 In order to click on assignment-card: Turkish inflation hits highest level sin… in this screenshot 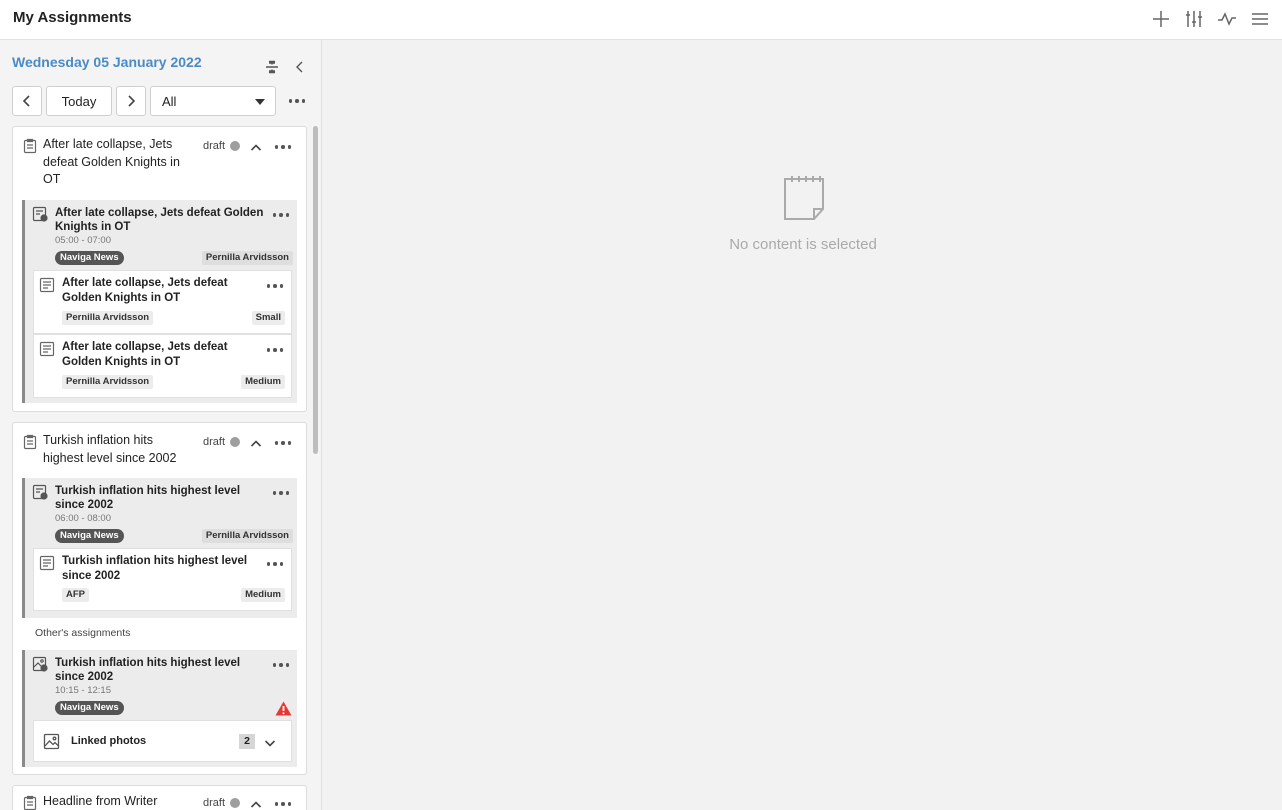, I will do `click(159, 598)`.